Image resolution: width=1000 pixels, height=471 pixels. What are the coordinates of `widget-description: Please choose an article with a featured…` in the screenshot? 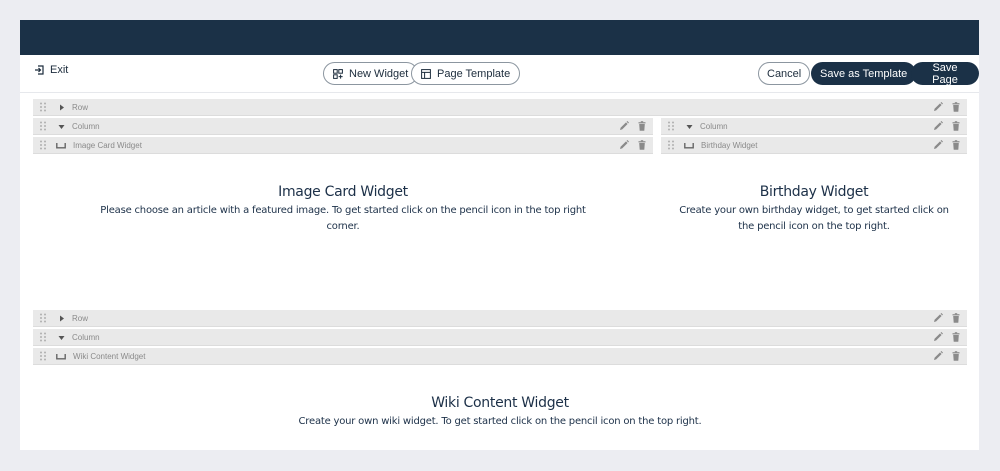 It's located at (343, 218).